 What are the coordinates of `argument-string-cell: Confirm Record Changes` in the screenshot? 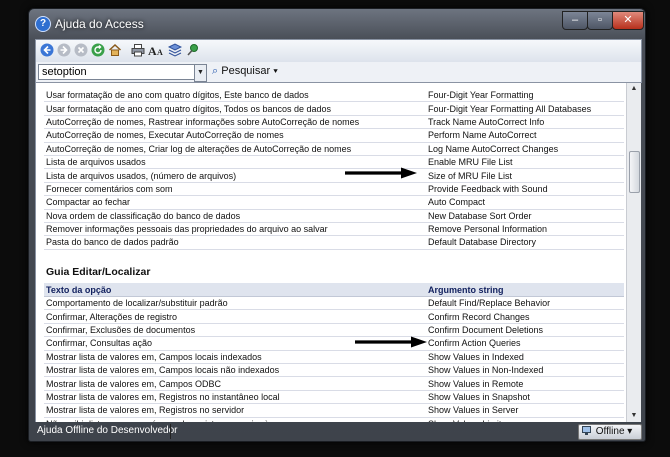 It's located at (525, 316).